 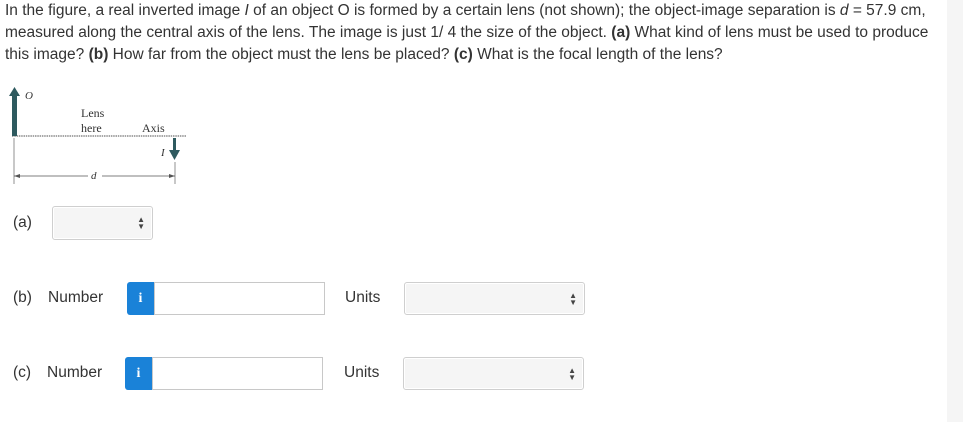 What do you see at coordinates (153, 128) in the screenshot?
I see `axis-label: Axis` at bounding box center [153, 128].